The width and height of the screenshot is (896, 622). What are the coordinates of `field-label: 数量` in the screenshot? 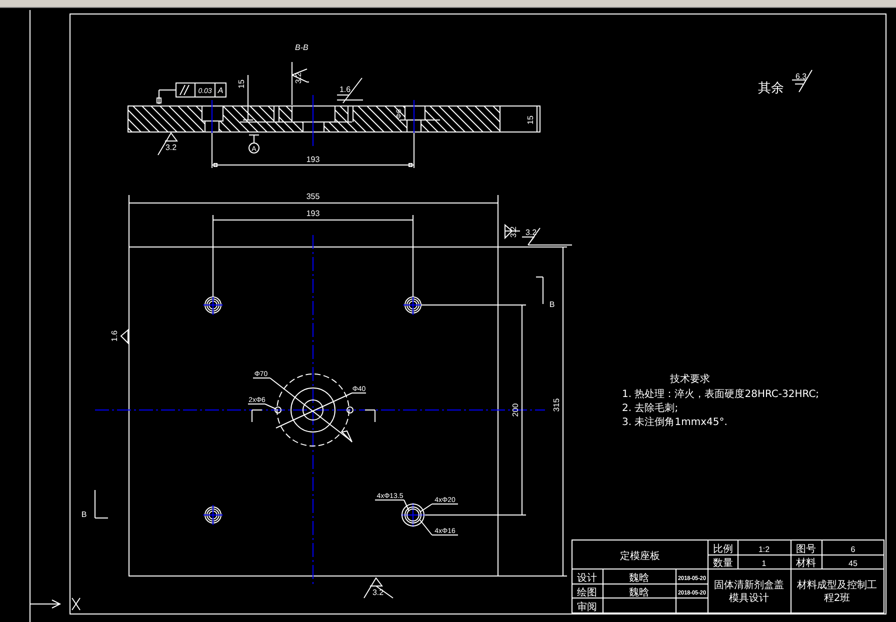 It's located at (723, 563).